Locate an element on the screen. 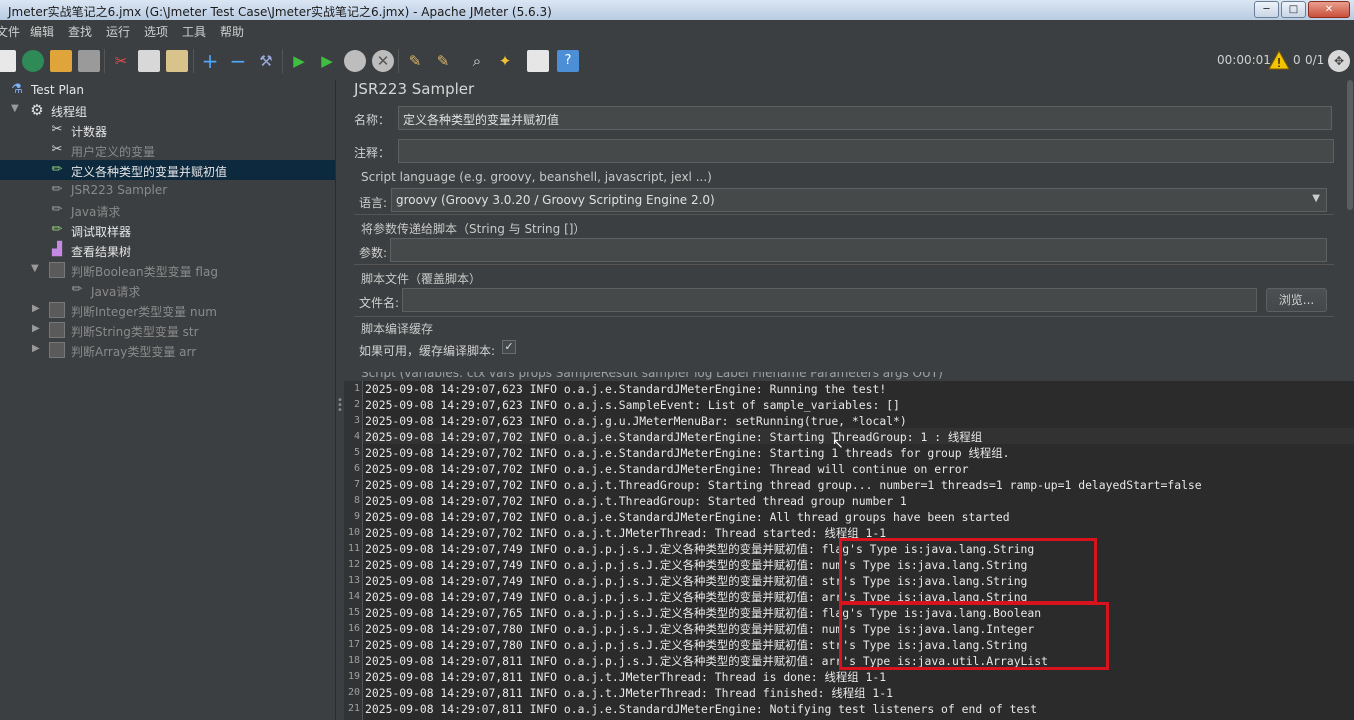 This screenshot has height=720, width=1354. menu-help: 帮助 is located at coordinates (232, 31).